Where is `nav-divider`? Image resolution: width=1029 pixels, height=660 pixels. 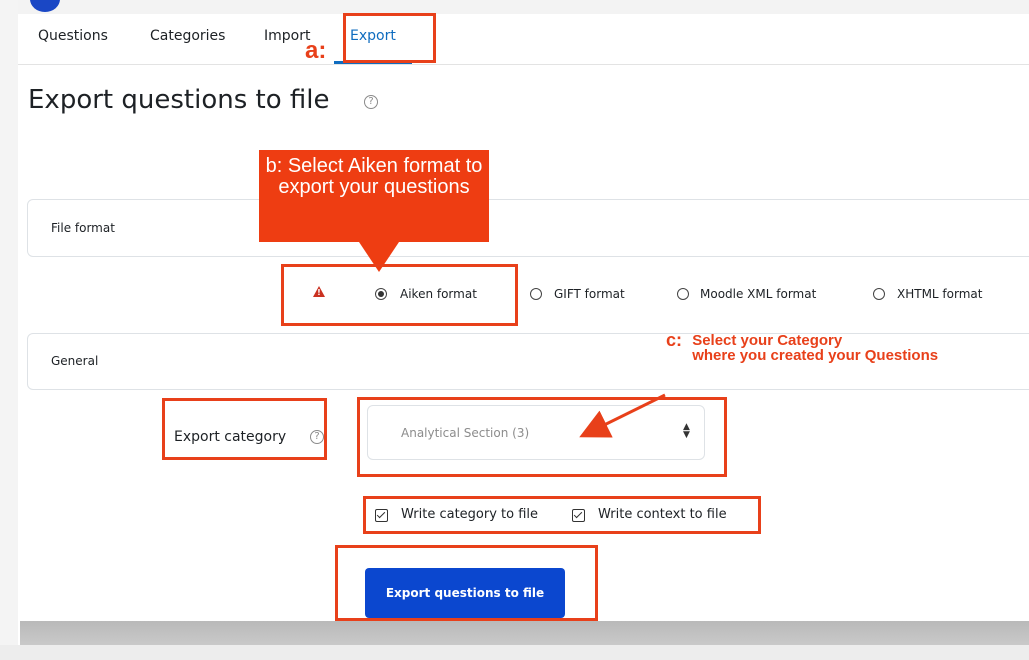
nav-divider is located at coordinates (523, 64).